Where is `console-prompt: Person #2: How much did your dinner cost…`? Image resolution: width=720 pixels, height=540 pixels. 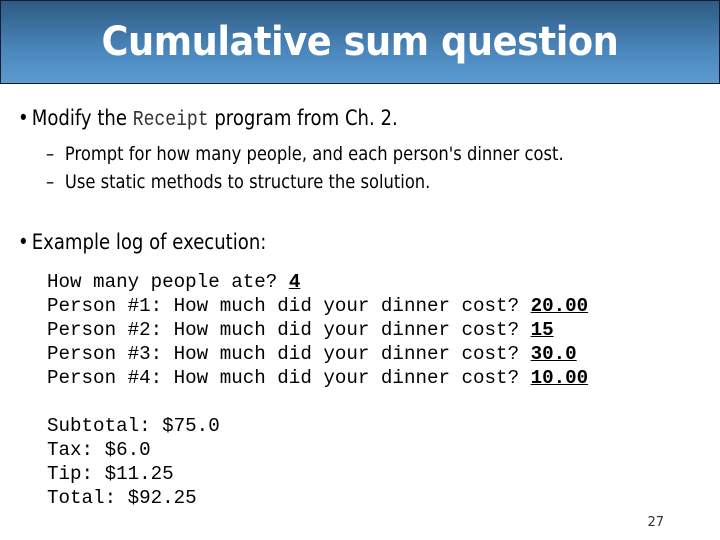 console-prompt: Person #2: How much did your dinner cost… is located at coordinates (289, 330).